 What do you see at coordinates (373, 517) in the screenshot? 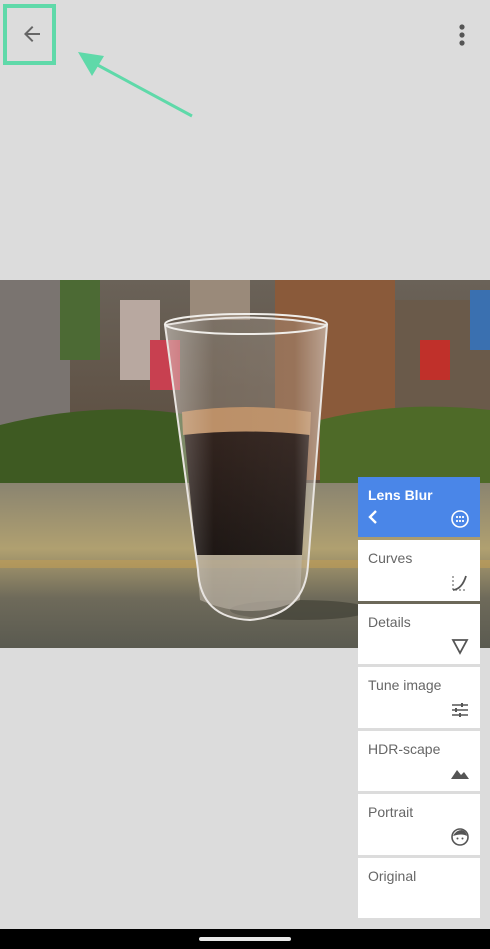
I see `chevron-left-icon` at bounding box center [373, 517].